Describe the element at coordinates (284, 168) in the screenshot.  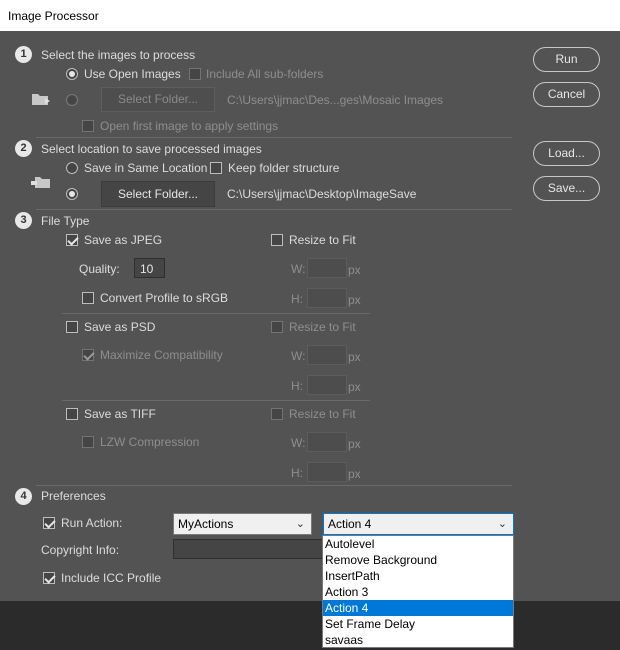
I see `keep-folder-structure-label: Keep folder structure` at that location.